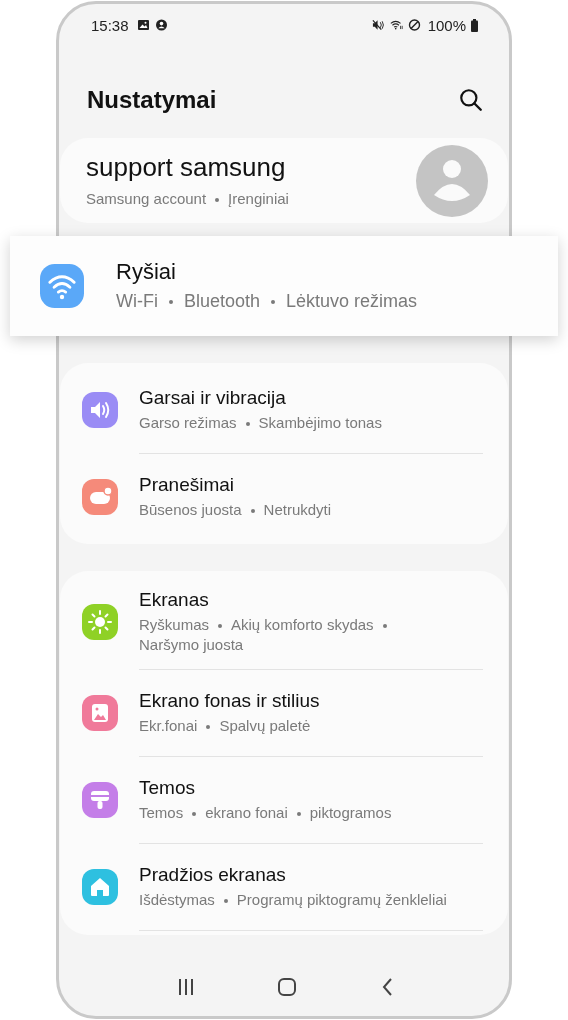  I want to click on subtitle-text: Įrenginiai, so click(258, 198).